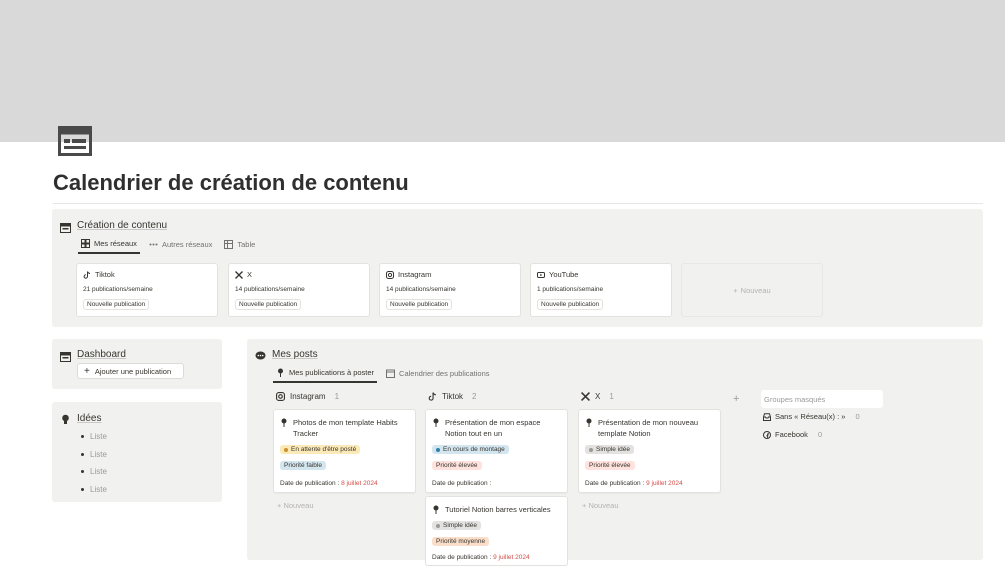 The height and width of the screenshot is (566, 1005). What do you see at coordinates (122, 225) in the screenshot?
I see `section-title: Création de contenu` at bounding box center [122, 225].